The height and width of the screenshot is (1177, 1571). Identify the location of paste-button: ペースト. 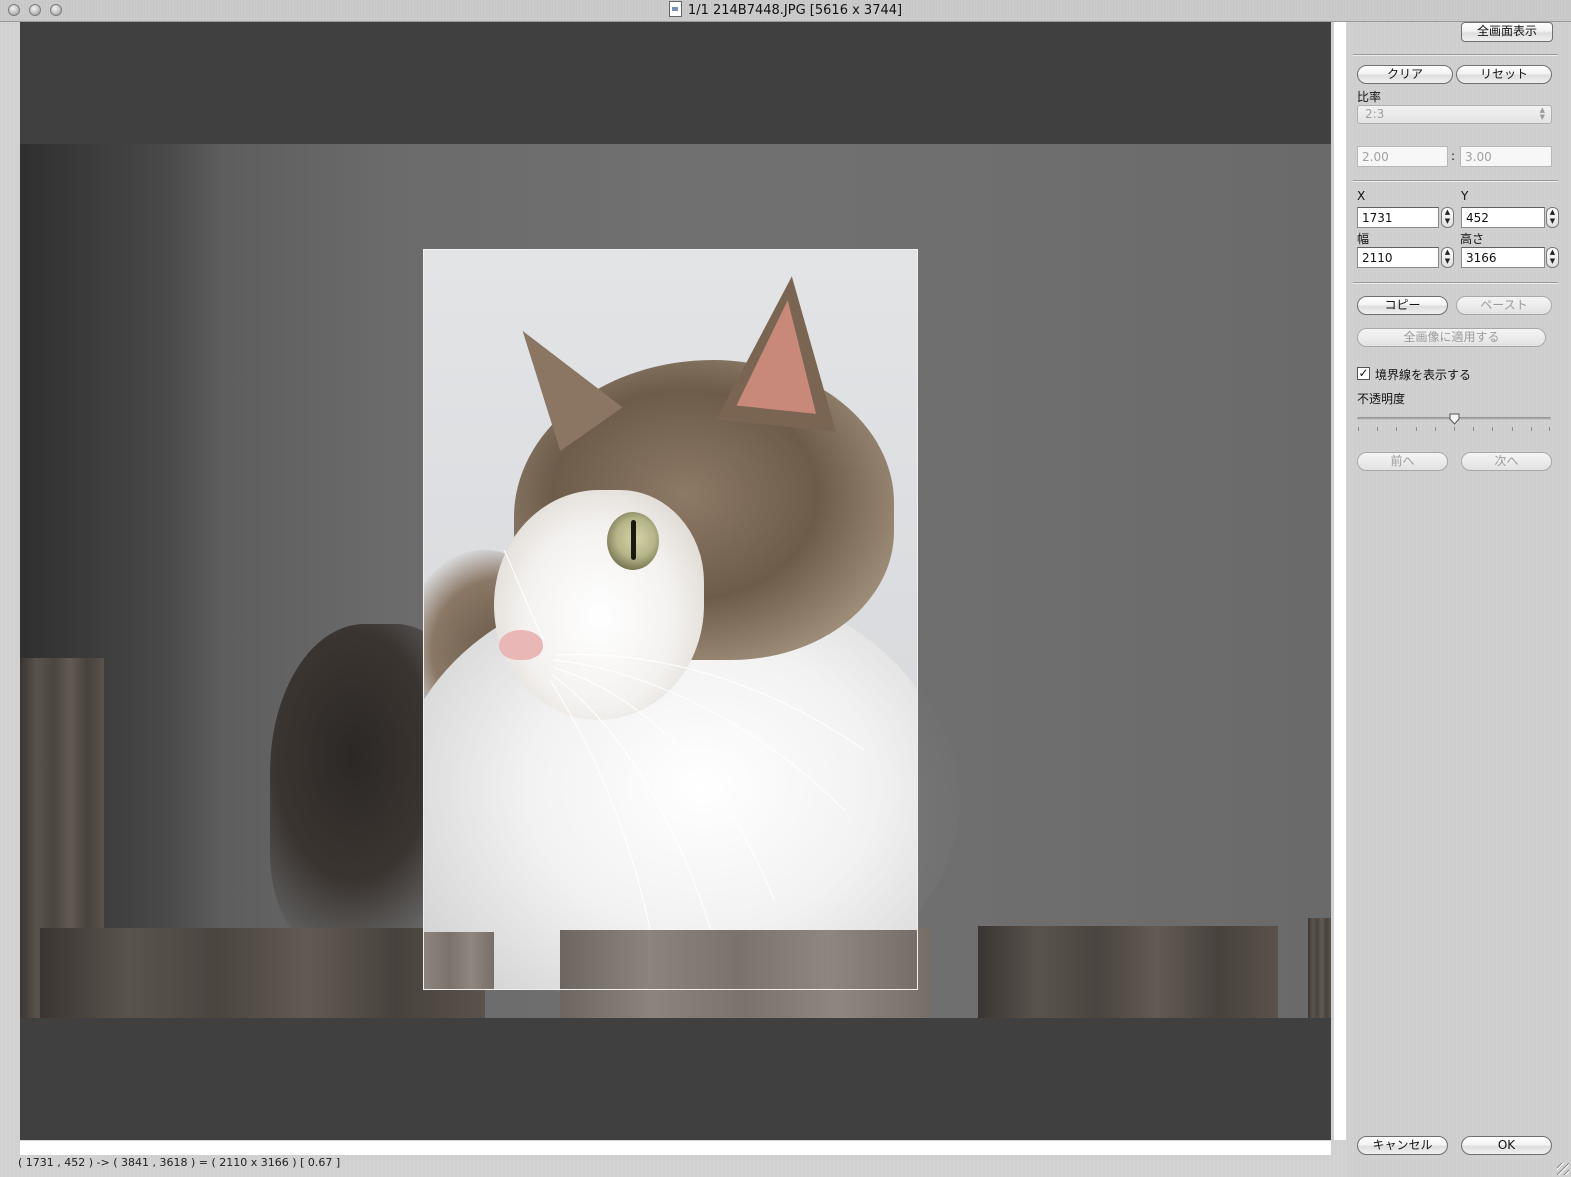
(1504, 305).